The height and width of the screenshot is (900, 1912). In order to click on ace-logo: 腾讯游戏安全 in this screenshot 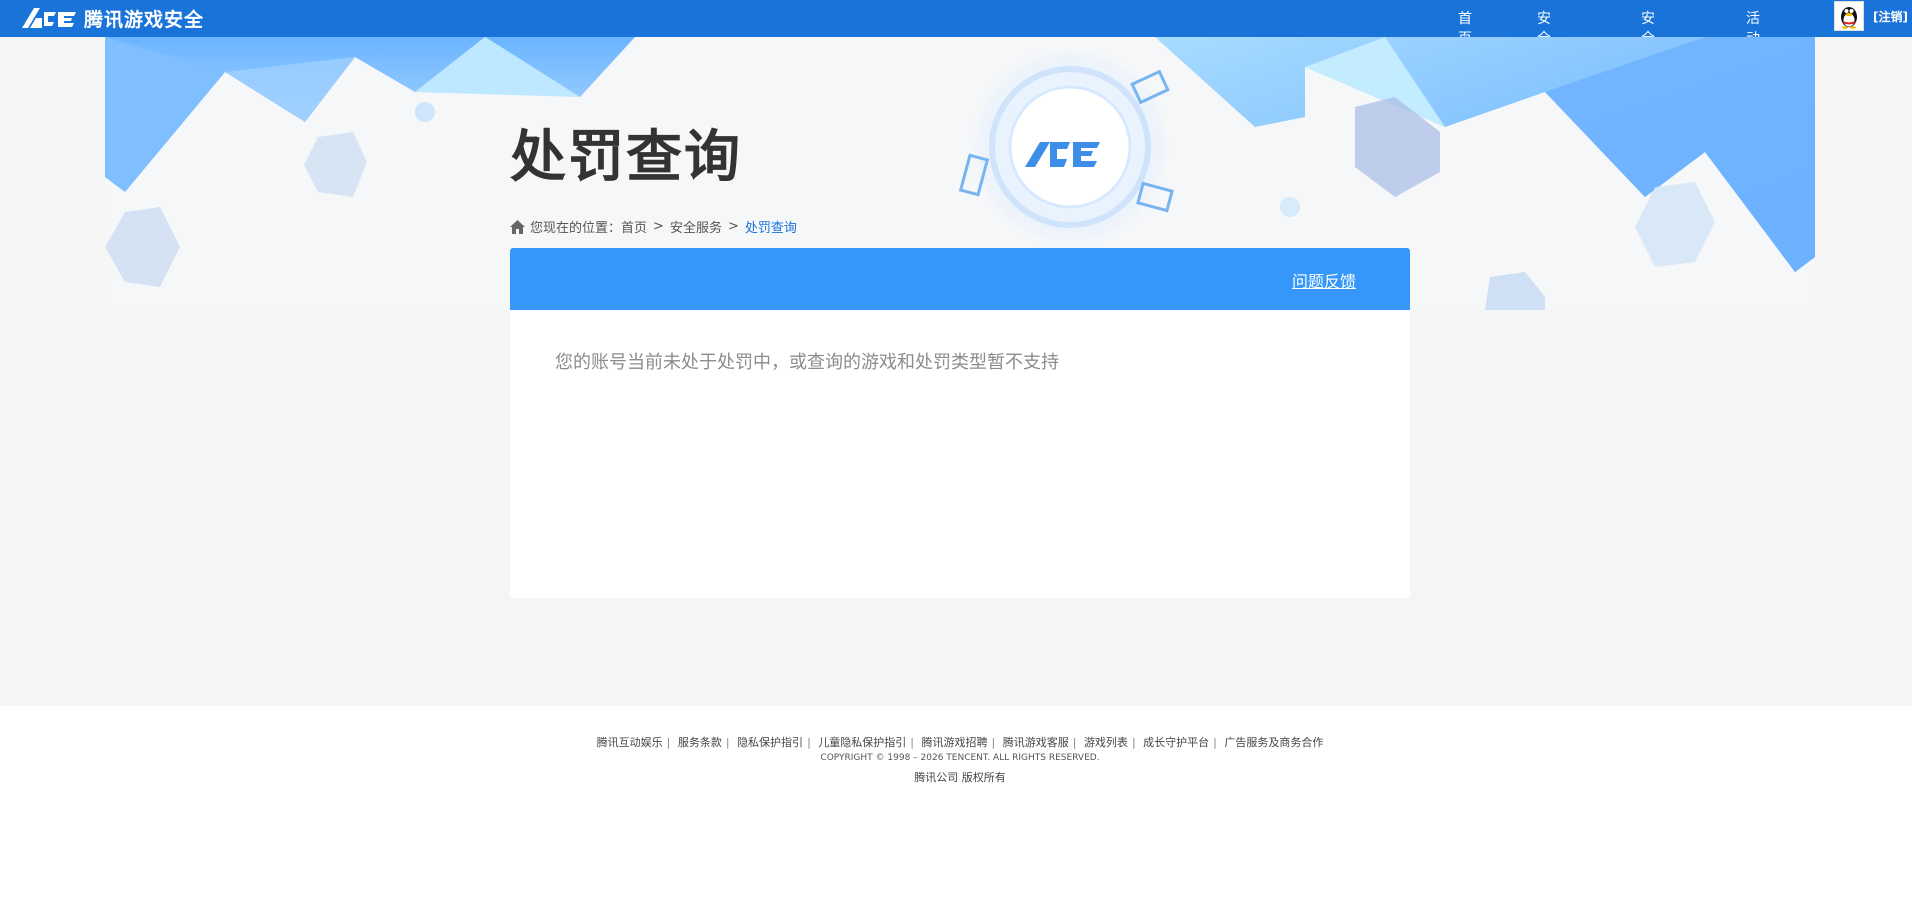, I will do `click(112, 18)`.